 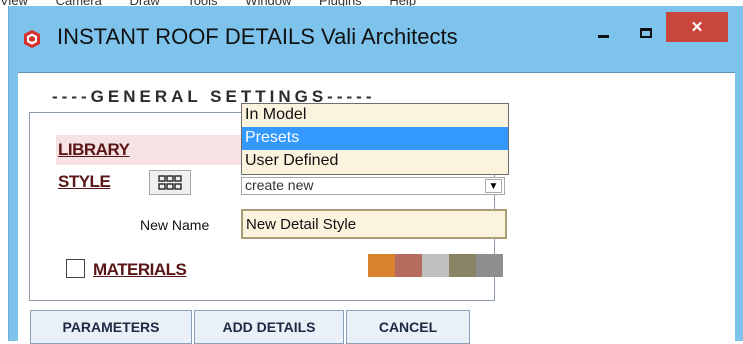 What do you see at coordinates (32, 39) in the screenshot?
I see `sketchup-logo-icon` at bounding box center [32, 39].